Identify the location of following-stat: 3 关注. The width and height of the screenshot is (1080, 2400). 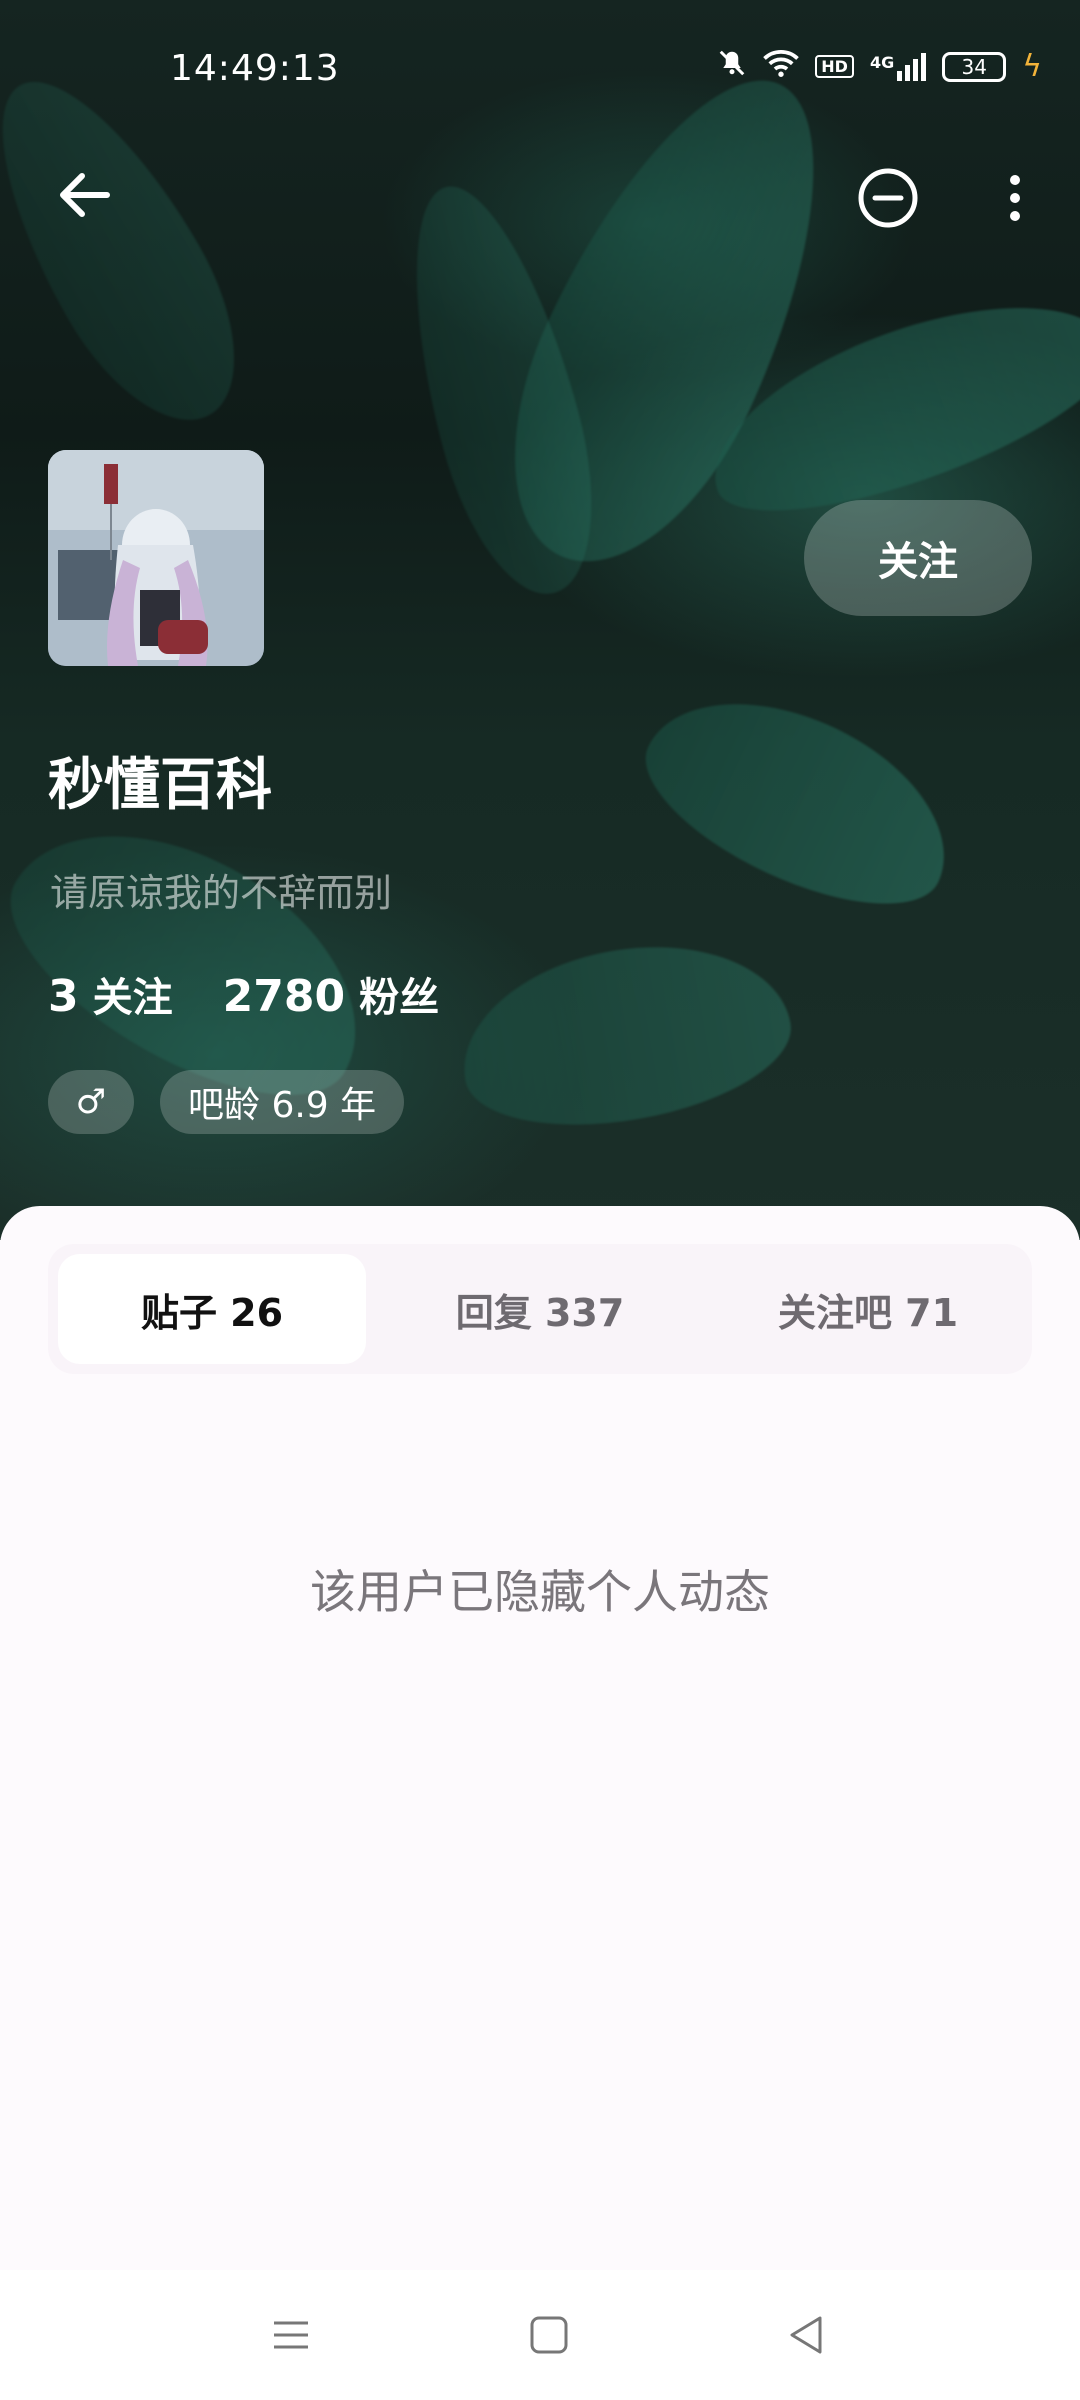
(110, 994).